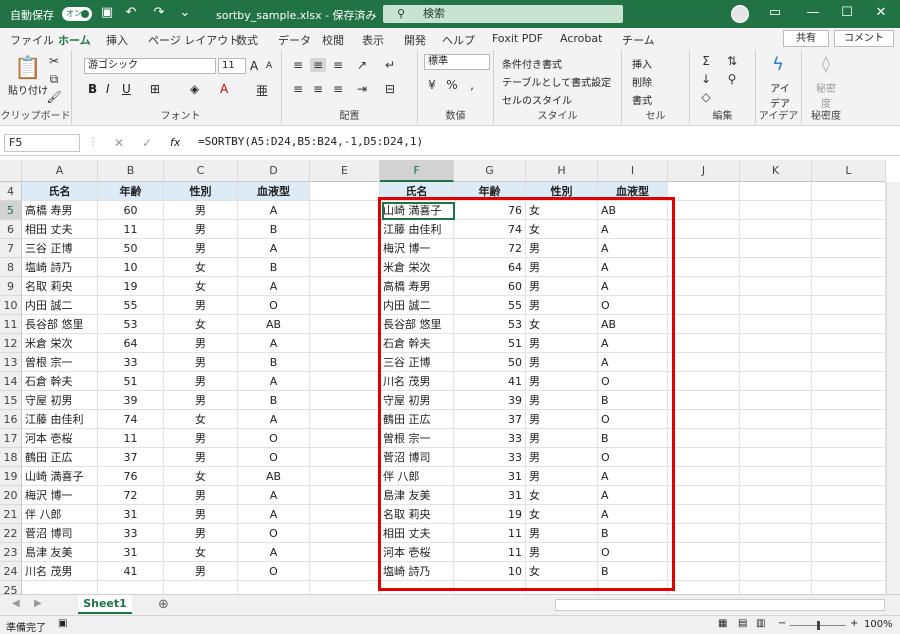 Image resolution: width=900 pixels, height=634 pixels. What do you see at coordinates (417, 343) in the screenshot?
I see `cell-F12: 石倉 幹夫` at bounding box center [417, 343].